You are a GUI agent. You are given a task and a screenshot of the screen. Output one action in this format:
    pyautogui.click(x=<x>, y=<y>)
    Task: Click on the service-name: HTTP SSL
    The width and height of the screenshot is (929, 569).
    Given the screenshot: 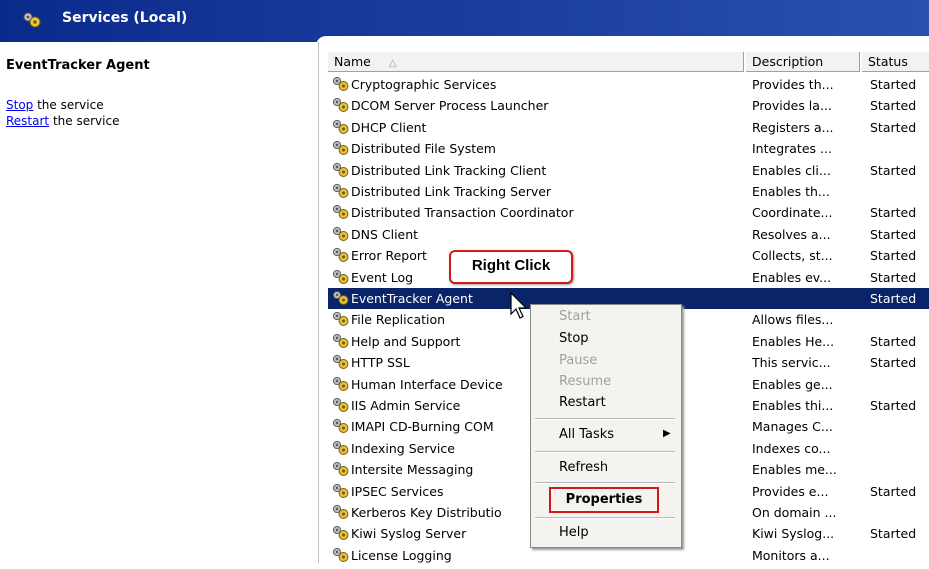 What is the action you would take?
    pyautogui.click(x=380, y=363)
    